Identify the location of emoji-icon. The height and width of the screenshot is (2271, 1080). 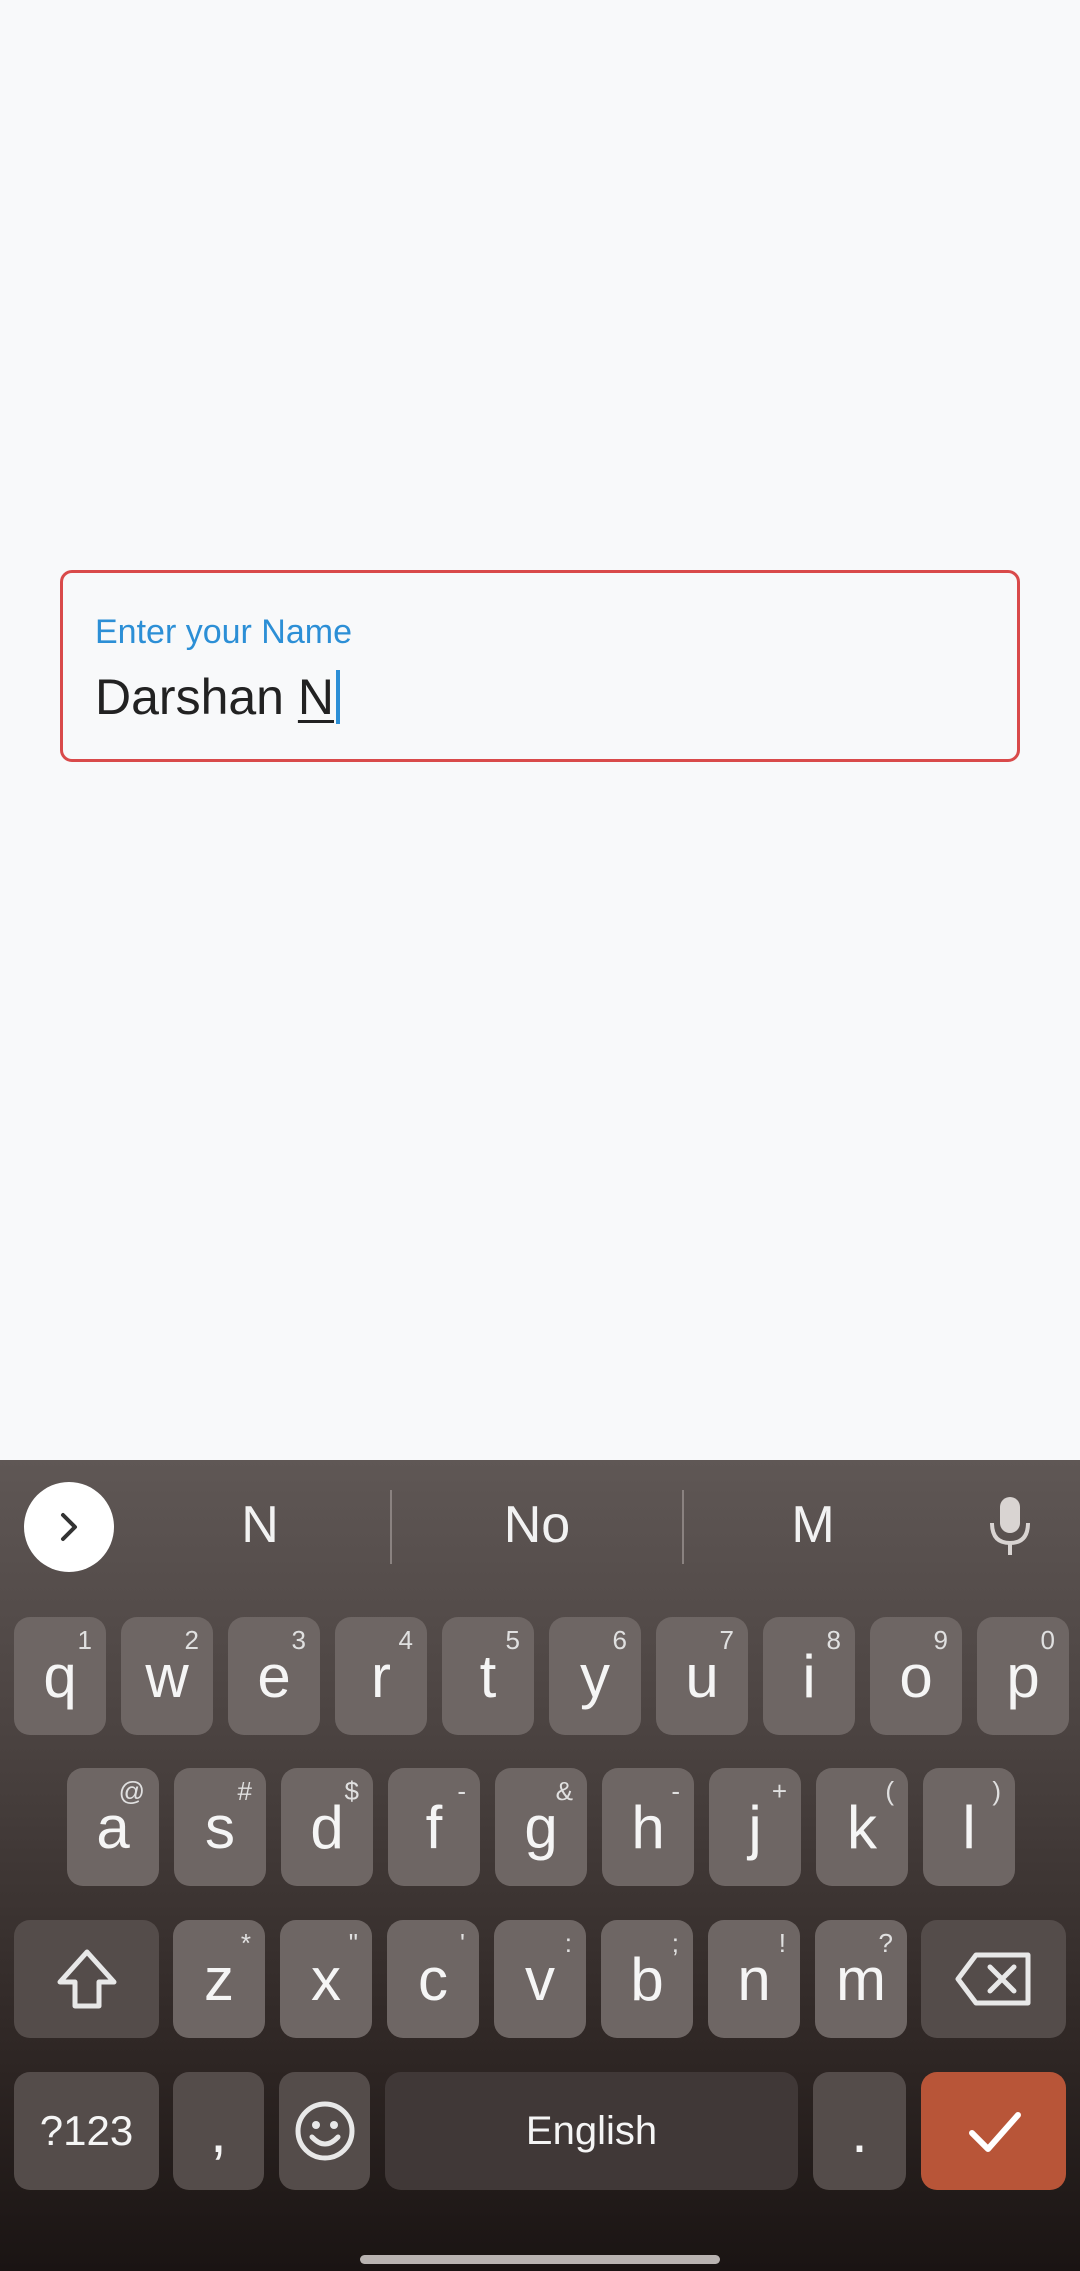
(324, 2131).